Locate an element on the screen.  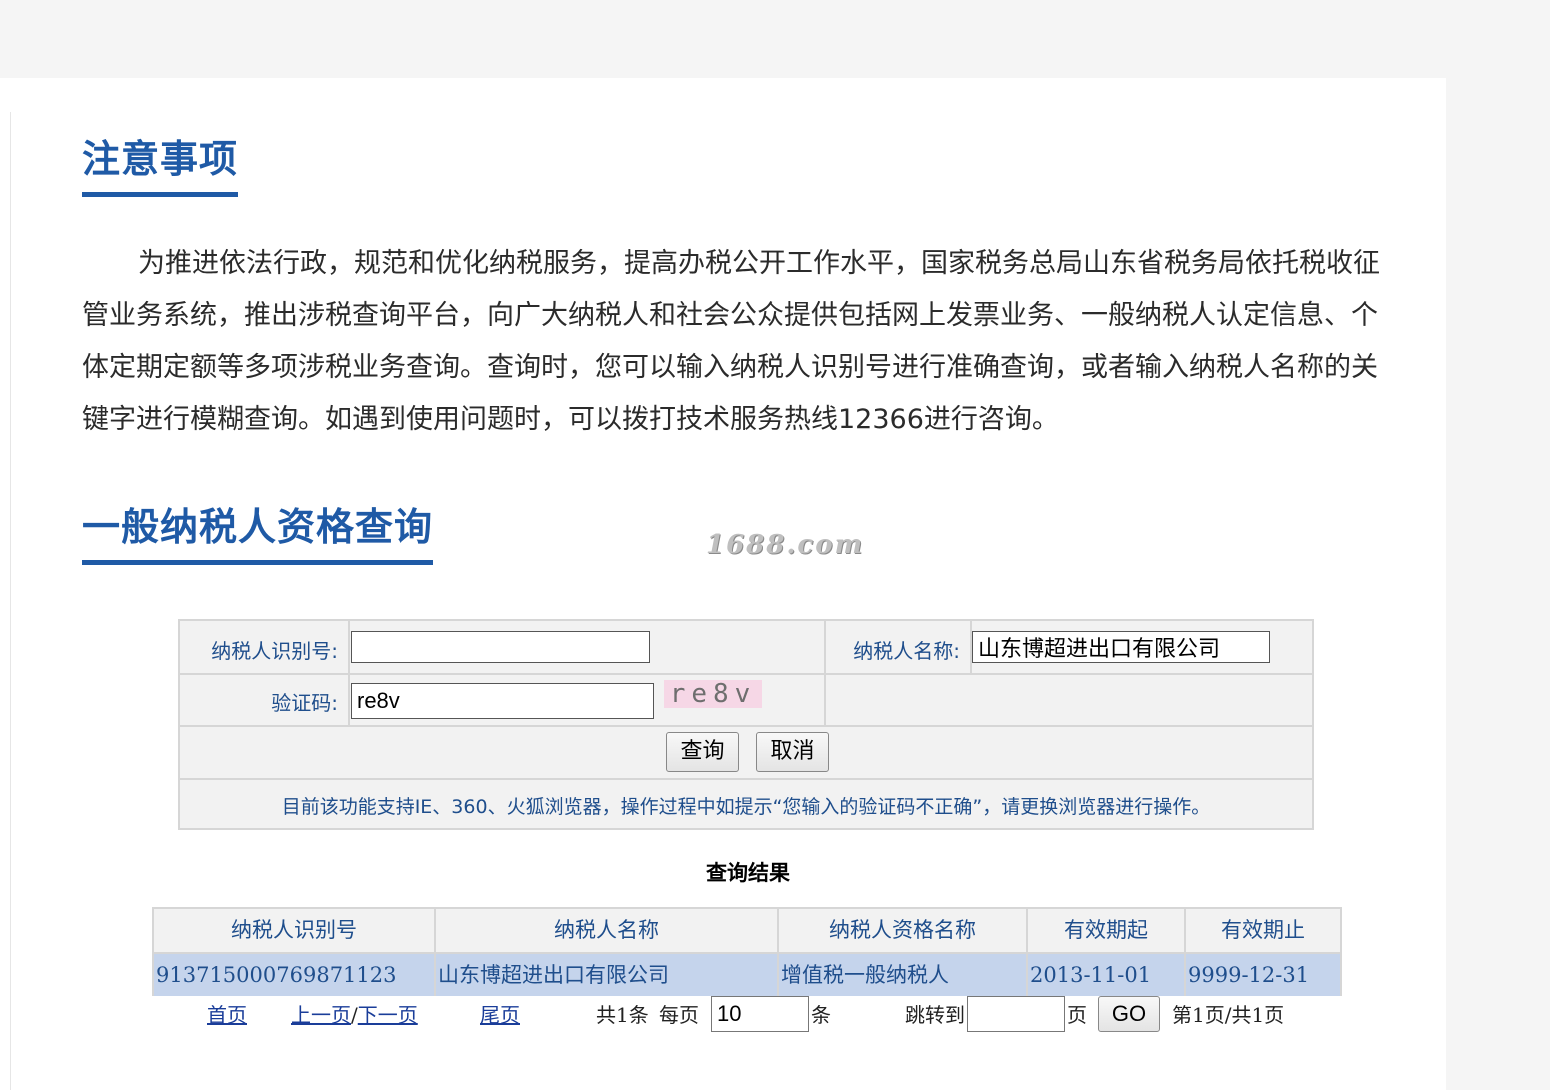
taxpayer-id-input is located at coordinates (500, 647).